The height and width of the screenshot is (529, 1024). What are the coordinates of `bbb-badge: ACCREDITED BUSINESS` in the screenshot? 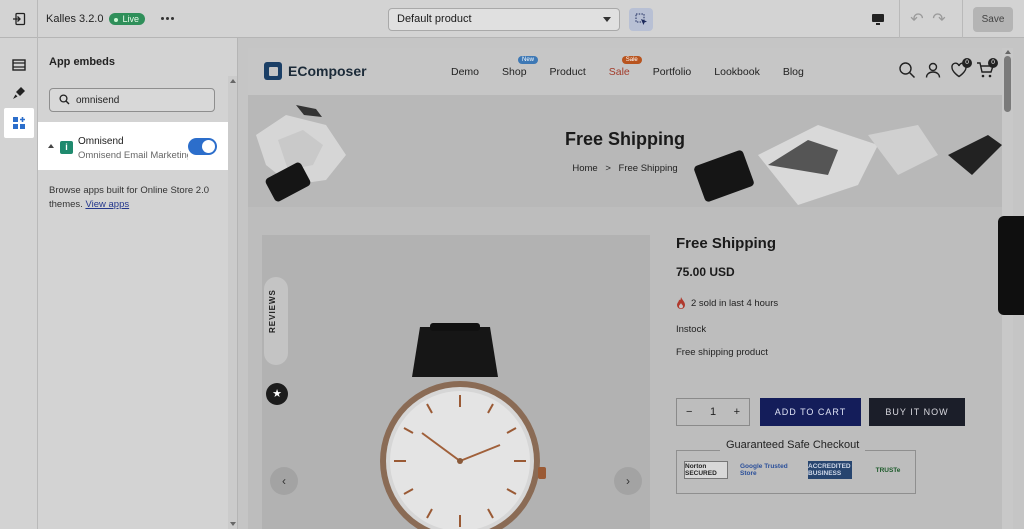 It's located at (830, 470).